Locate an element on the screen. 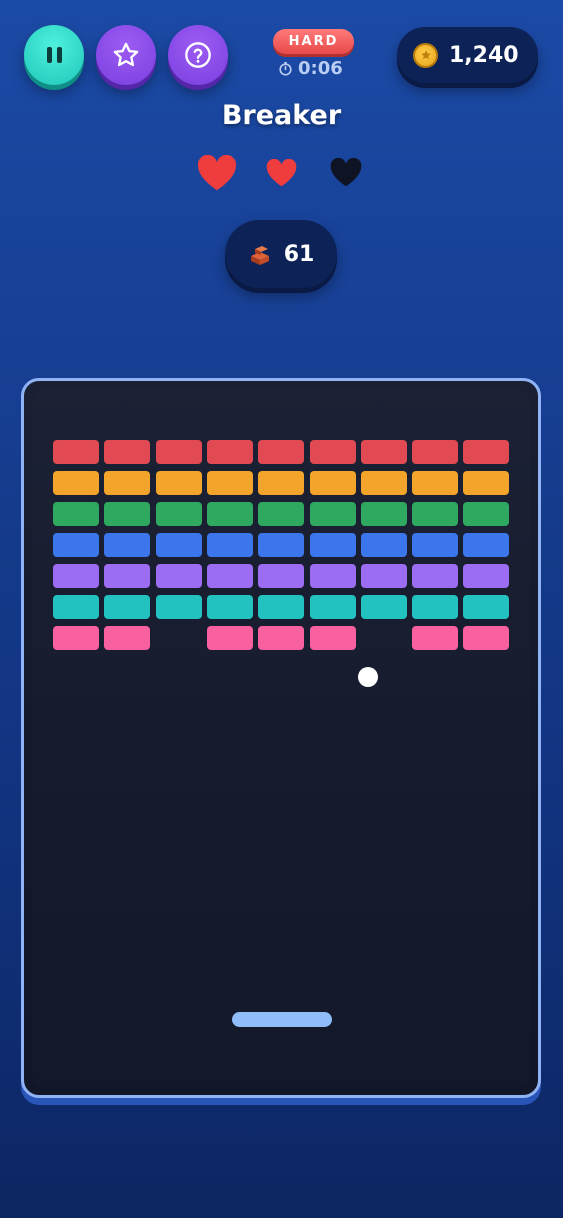 Image resolution: width=563 pixels, height=1218 pixels. stopwatch-icon is located at coordinates (285, 68).